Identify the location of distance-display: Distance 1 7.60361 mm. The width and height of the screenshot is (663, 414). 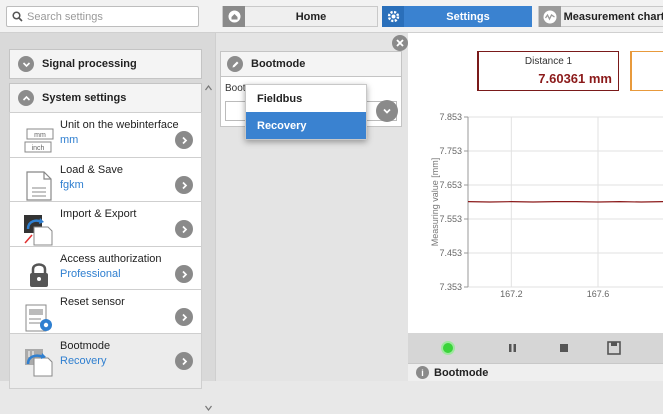
(548, 71).